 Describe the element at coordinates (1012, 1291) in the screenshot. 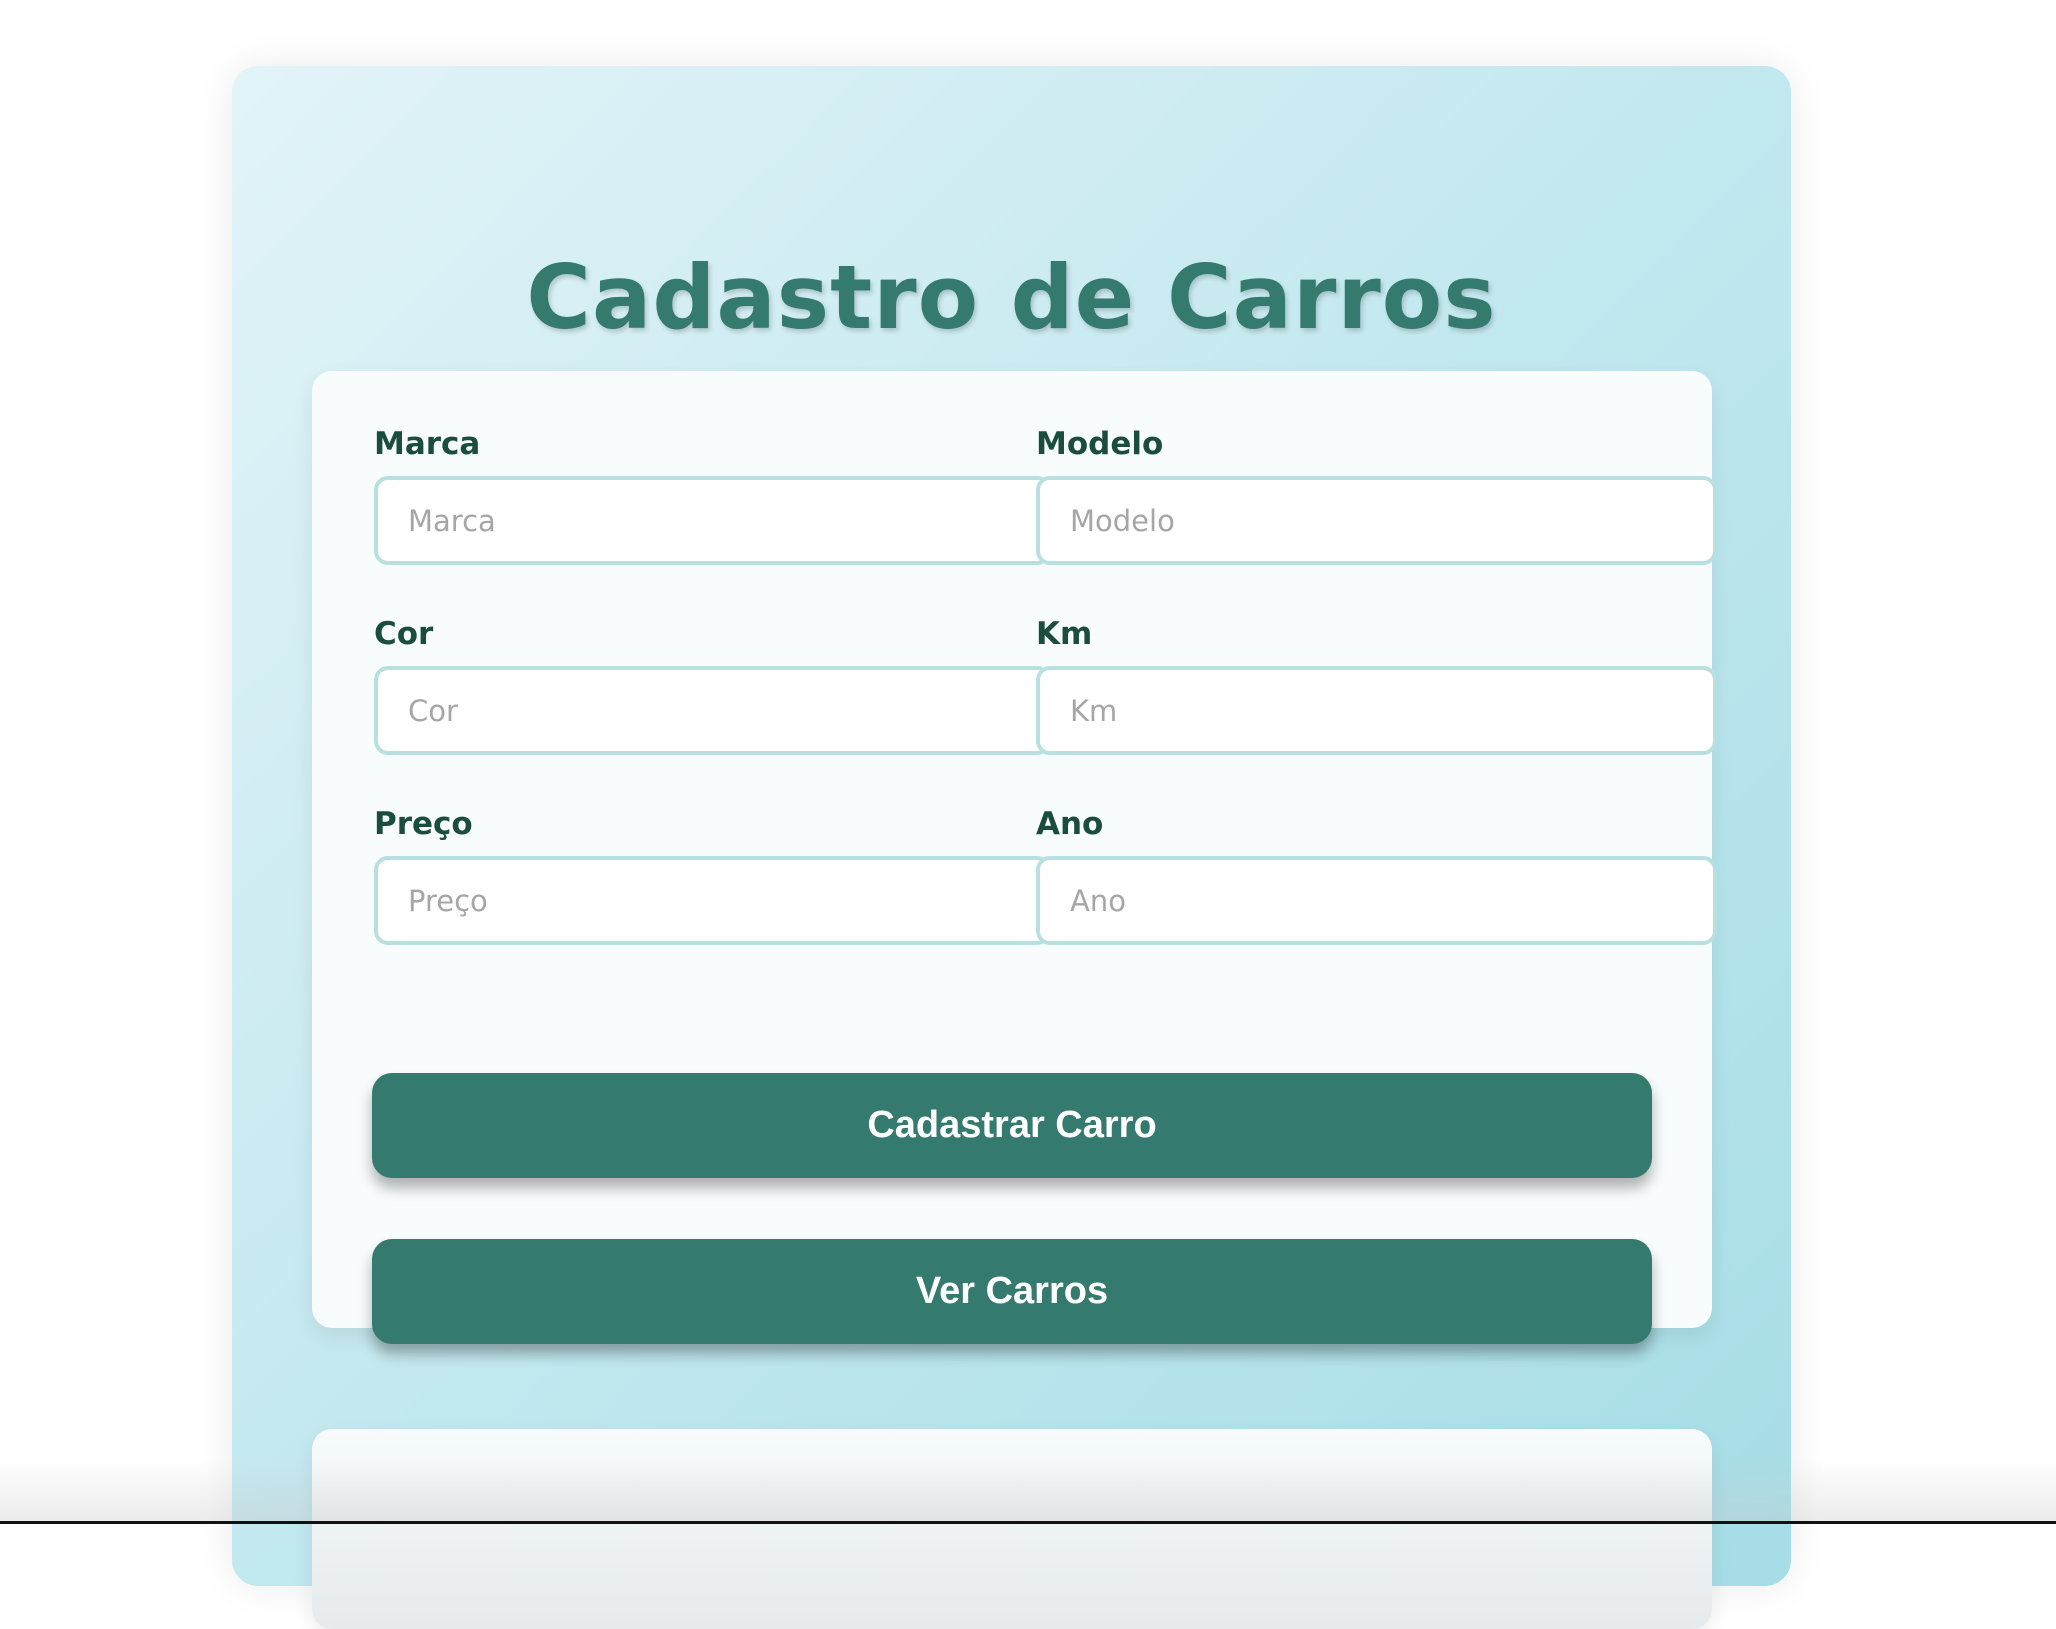

I see `ver-carros-button: Ver Carros` at that location.